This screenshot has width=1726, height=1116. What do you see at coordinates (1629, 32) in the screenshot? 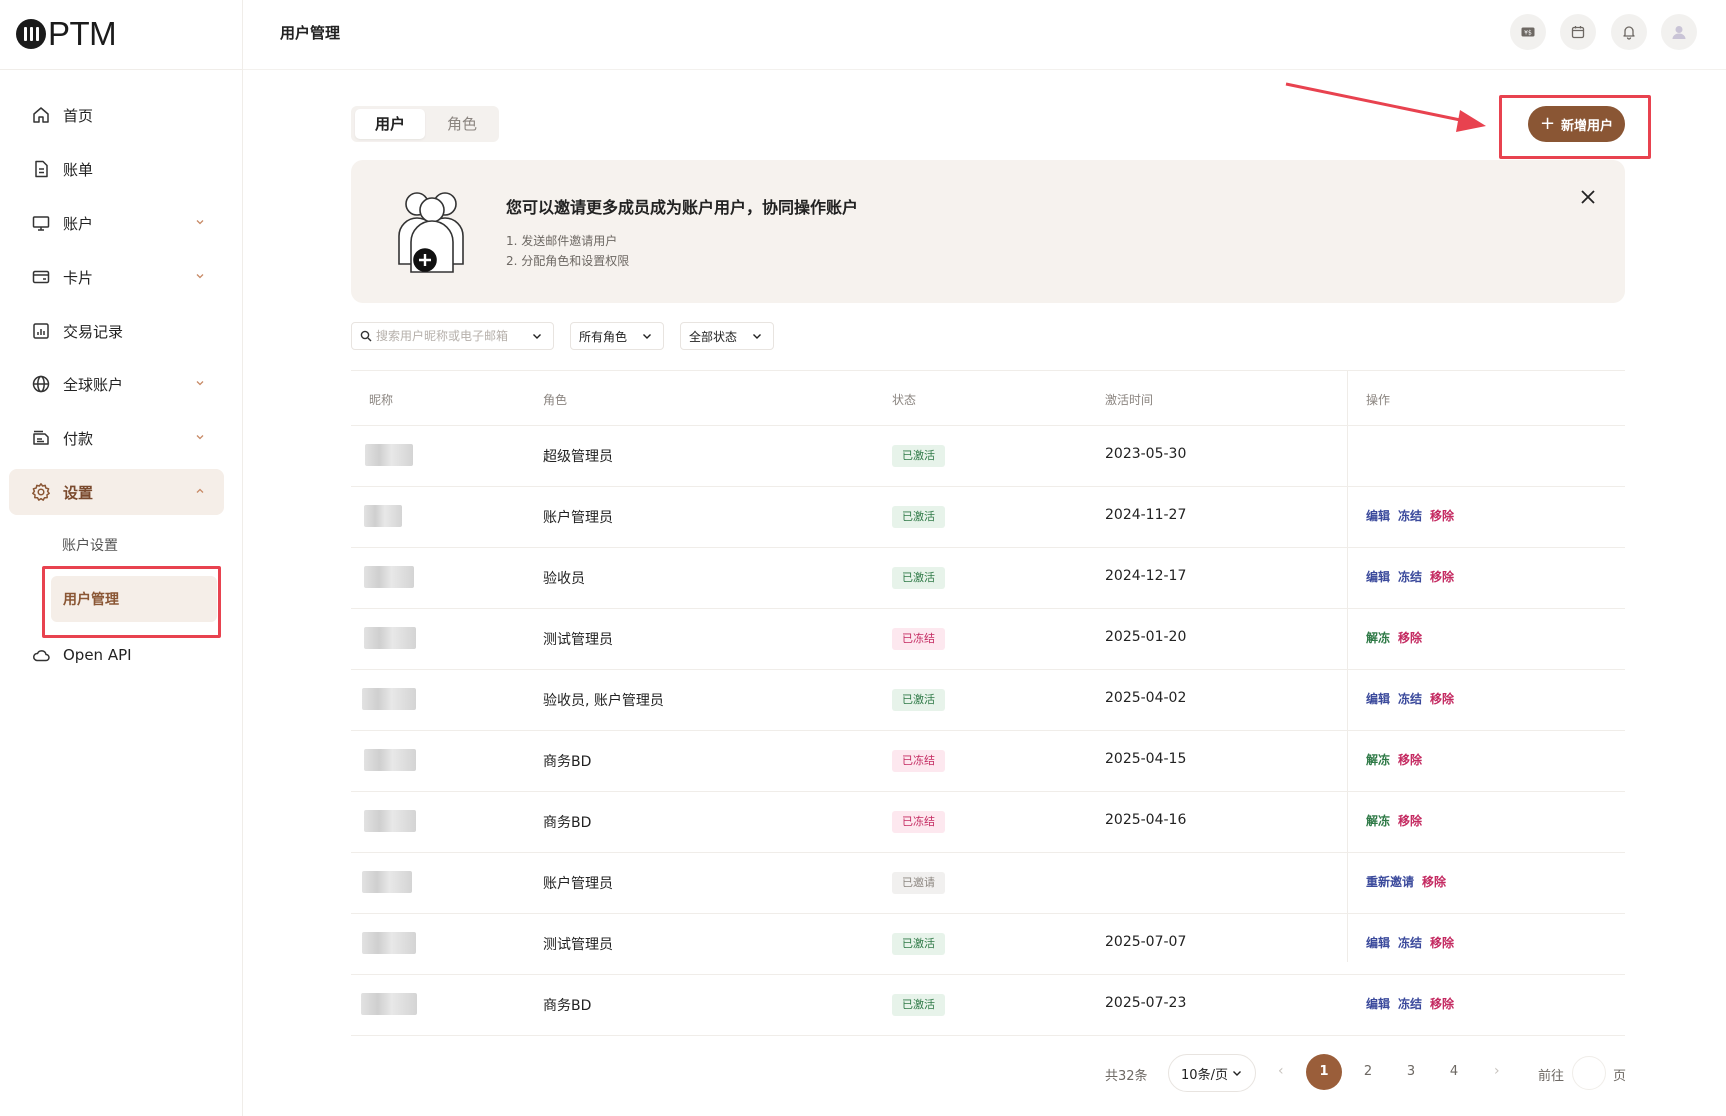
I see `notification-button` at bounding box center [1629, 32].